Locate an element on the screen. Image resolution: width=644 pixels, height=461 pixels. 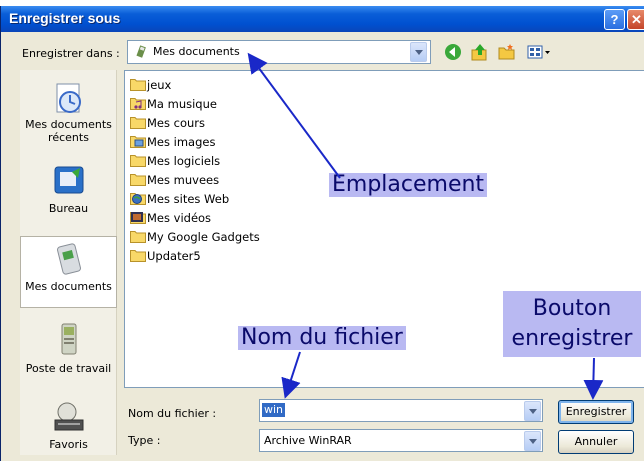
list-item: Mes muvees is located at coordinates (174, 182).